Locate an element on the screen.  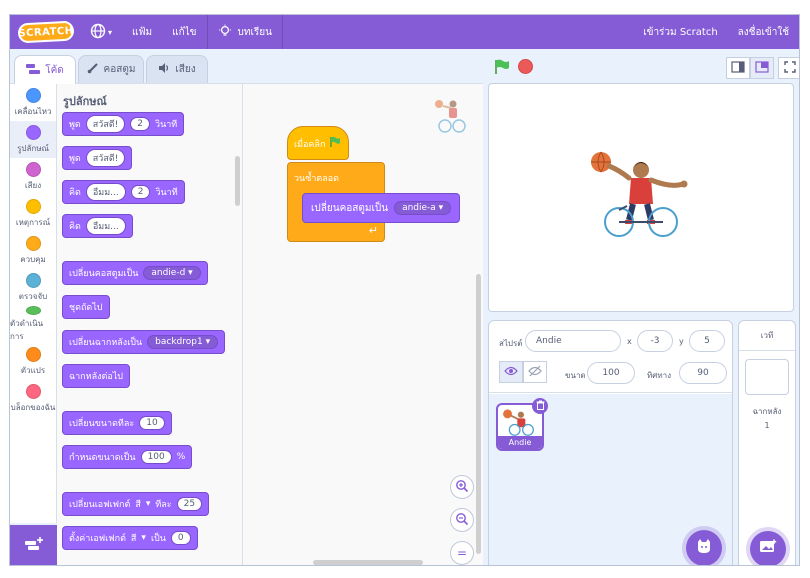
tab-costumes: คอสตูม is located at coordinates (111, 69).